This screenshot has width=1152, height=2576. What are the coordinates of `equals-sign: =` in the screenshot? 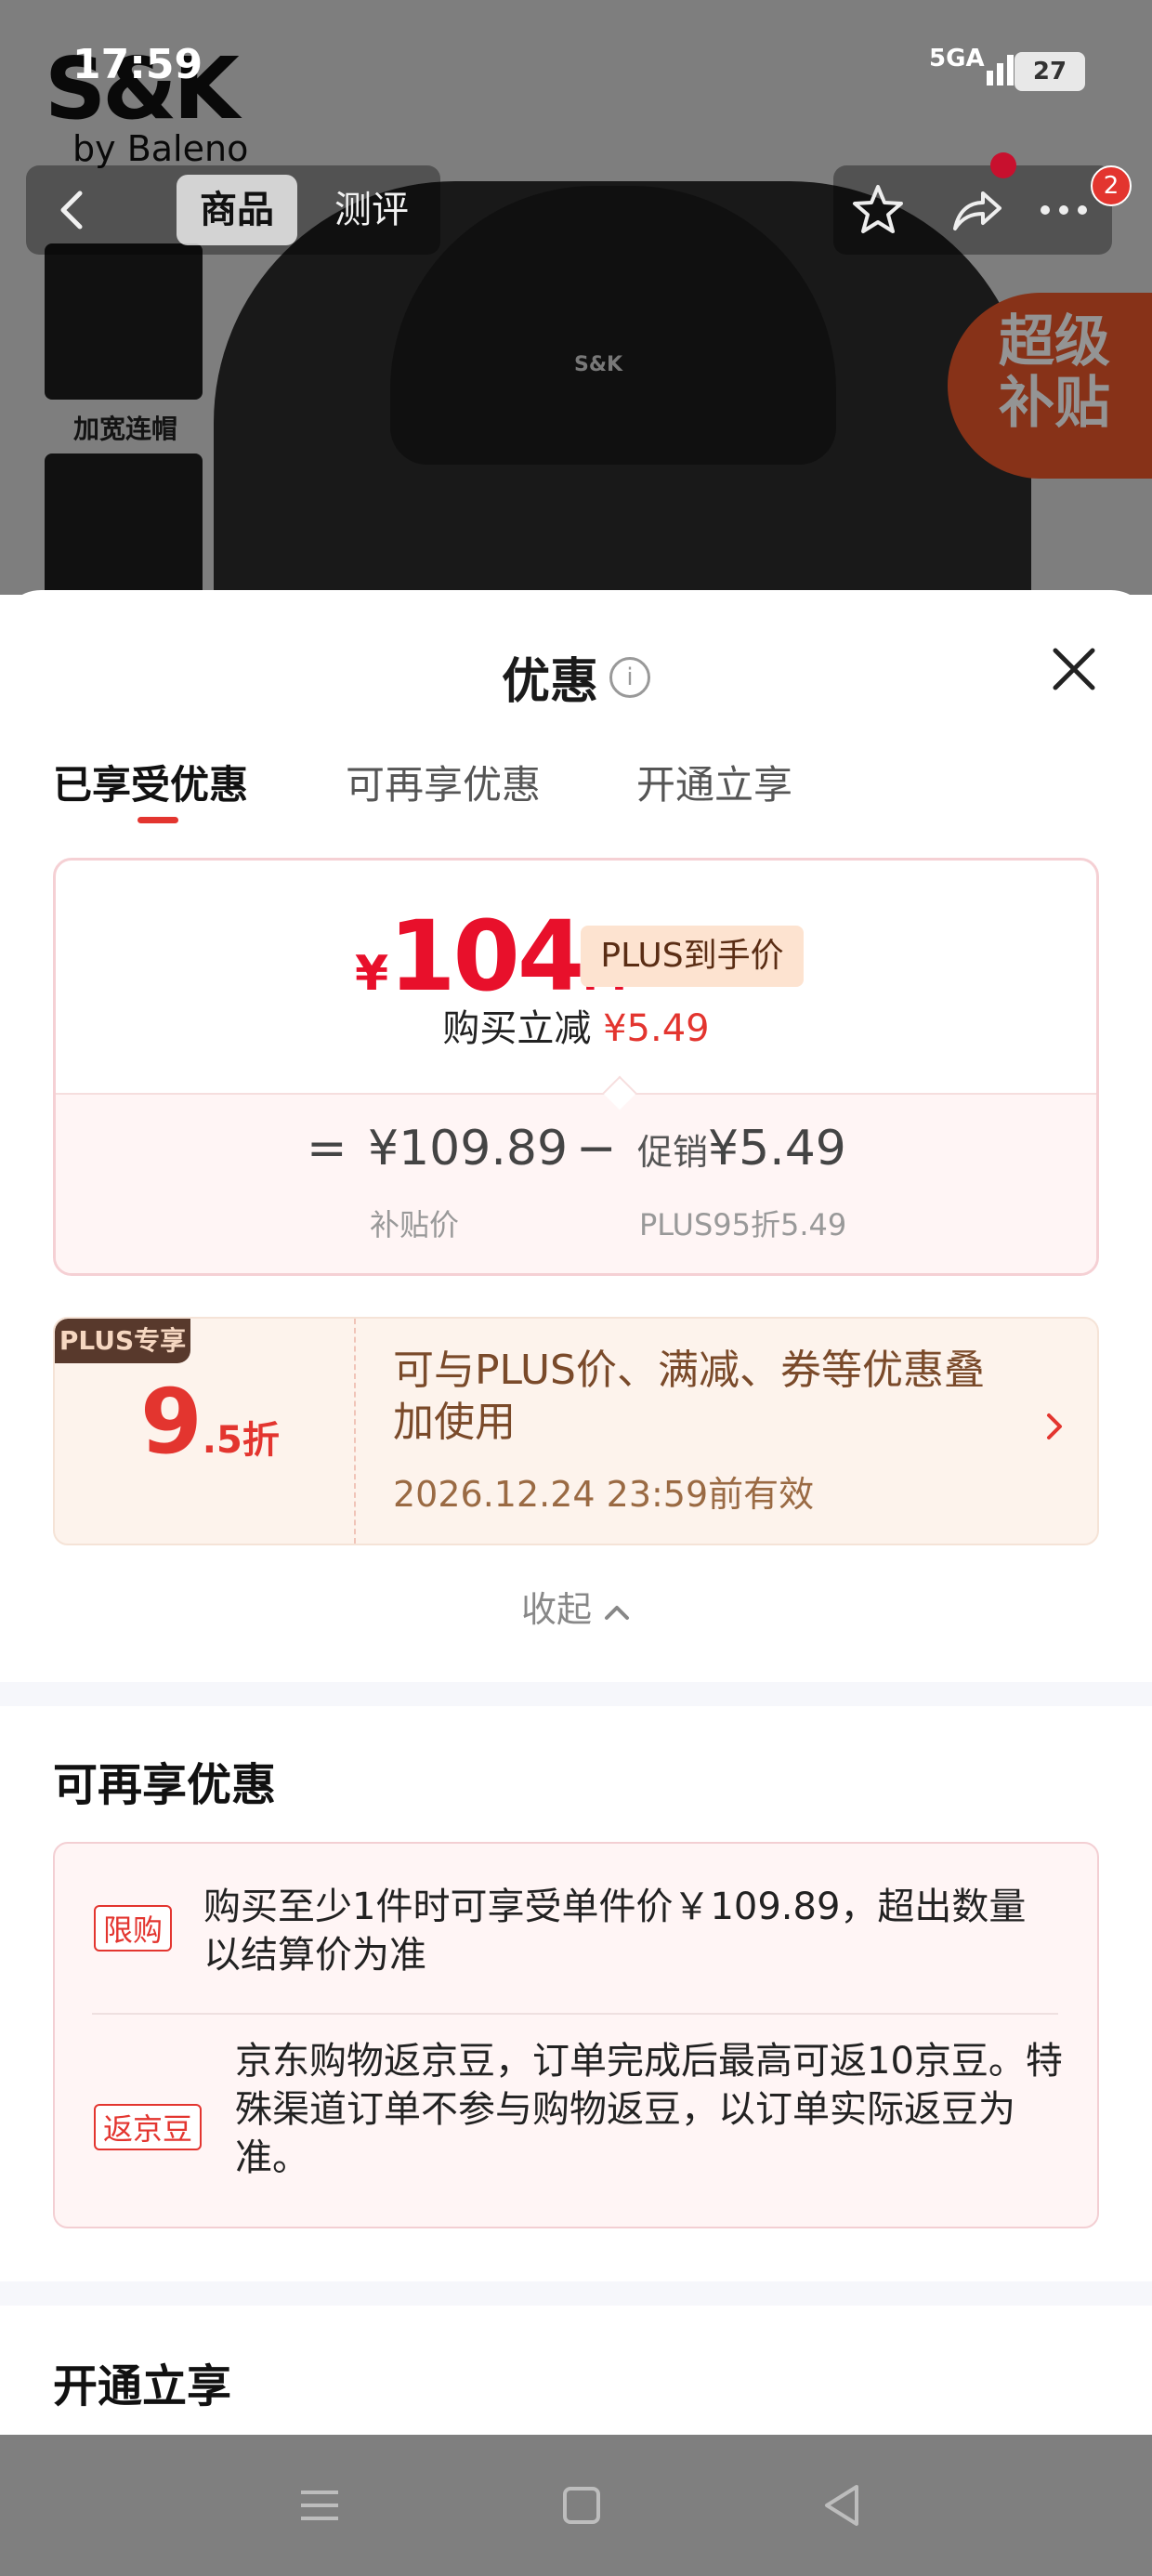 It's located at (327, 1148).